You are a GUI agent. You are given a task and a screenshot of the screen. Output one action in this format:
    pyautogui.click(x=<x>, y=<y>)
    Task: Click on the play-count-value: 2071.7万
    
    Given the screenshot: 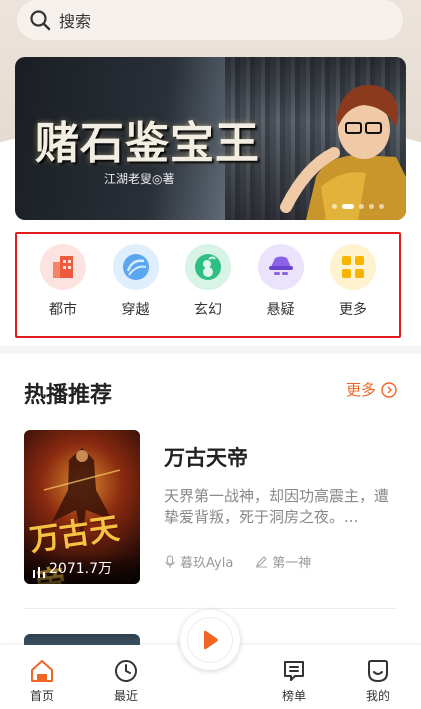 What is the action you would take?
    pyautogui.click(x=80, y=569)
    